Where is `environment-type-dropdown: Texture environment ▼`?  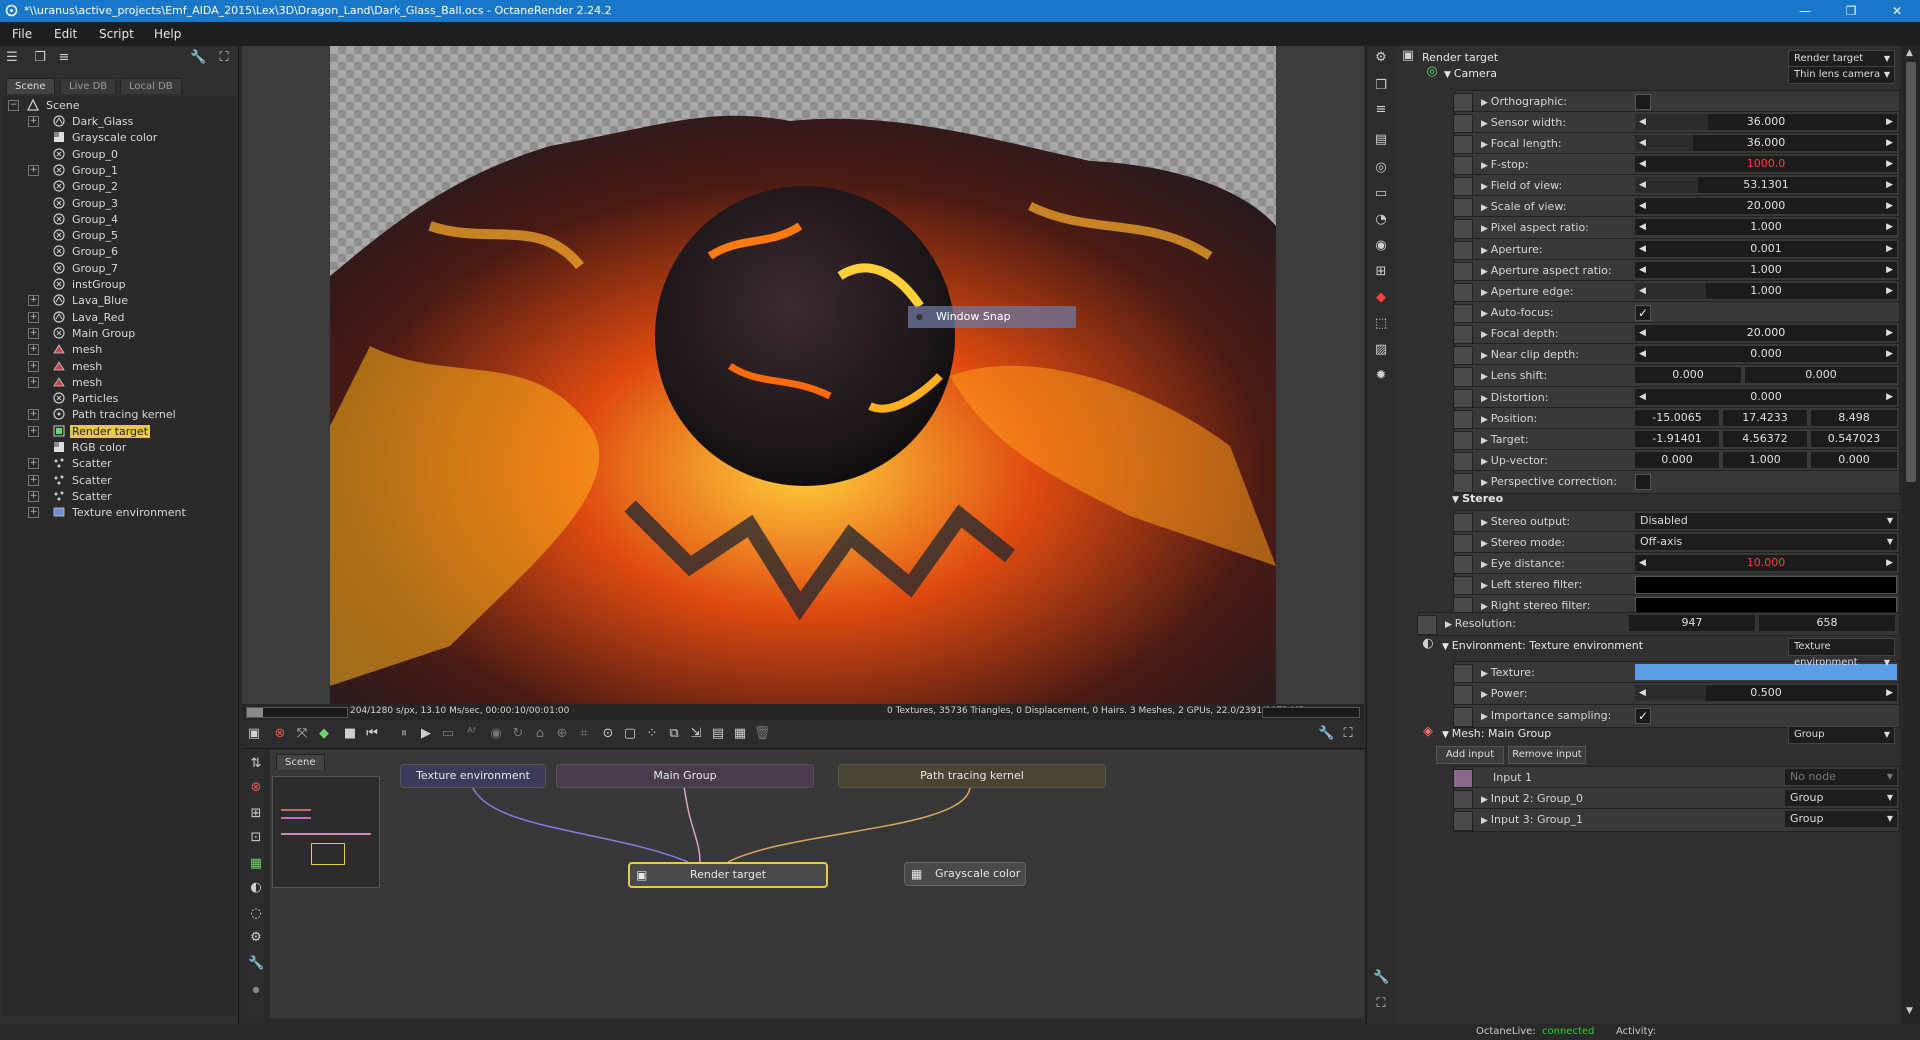 environment-type-dropdown: Texture environment ▼ is located at coordinates (1841, 653).